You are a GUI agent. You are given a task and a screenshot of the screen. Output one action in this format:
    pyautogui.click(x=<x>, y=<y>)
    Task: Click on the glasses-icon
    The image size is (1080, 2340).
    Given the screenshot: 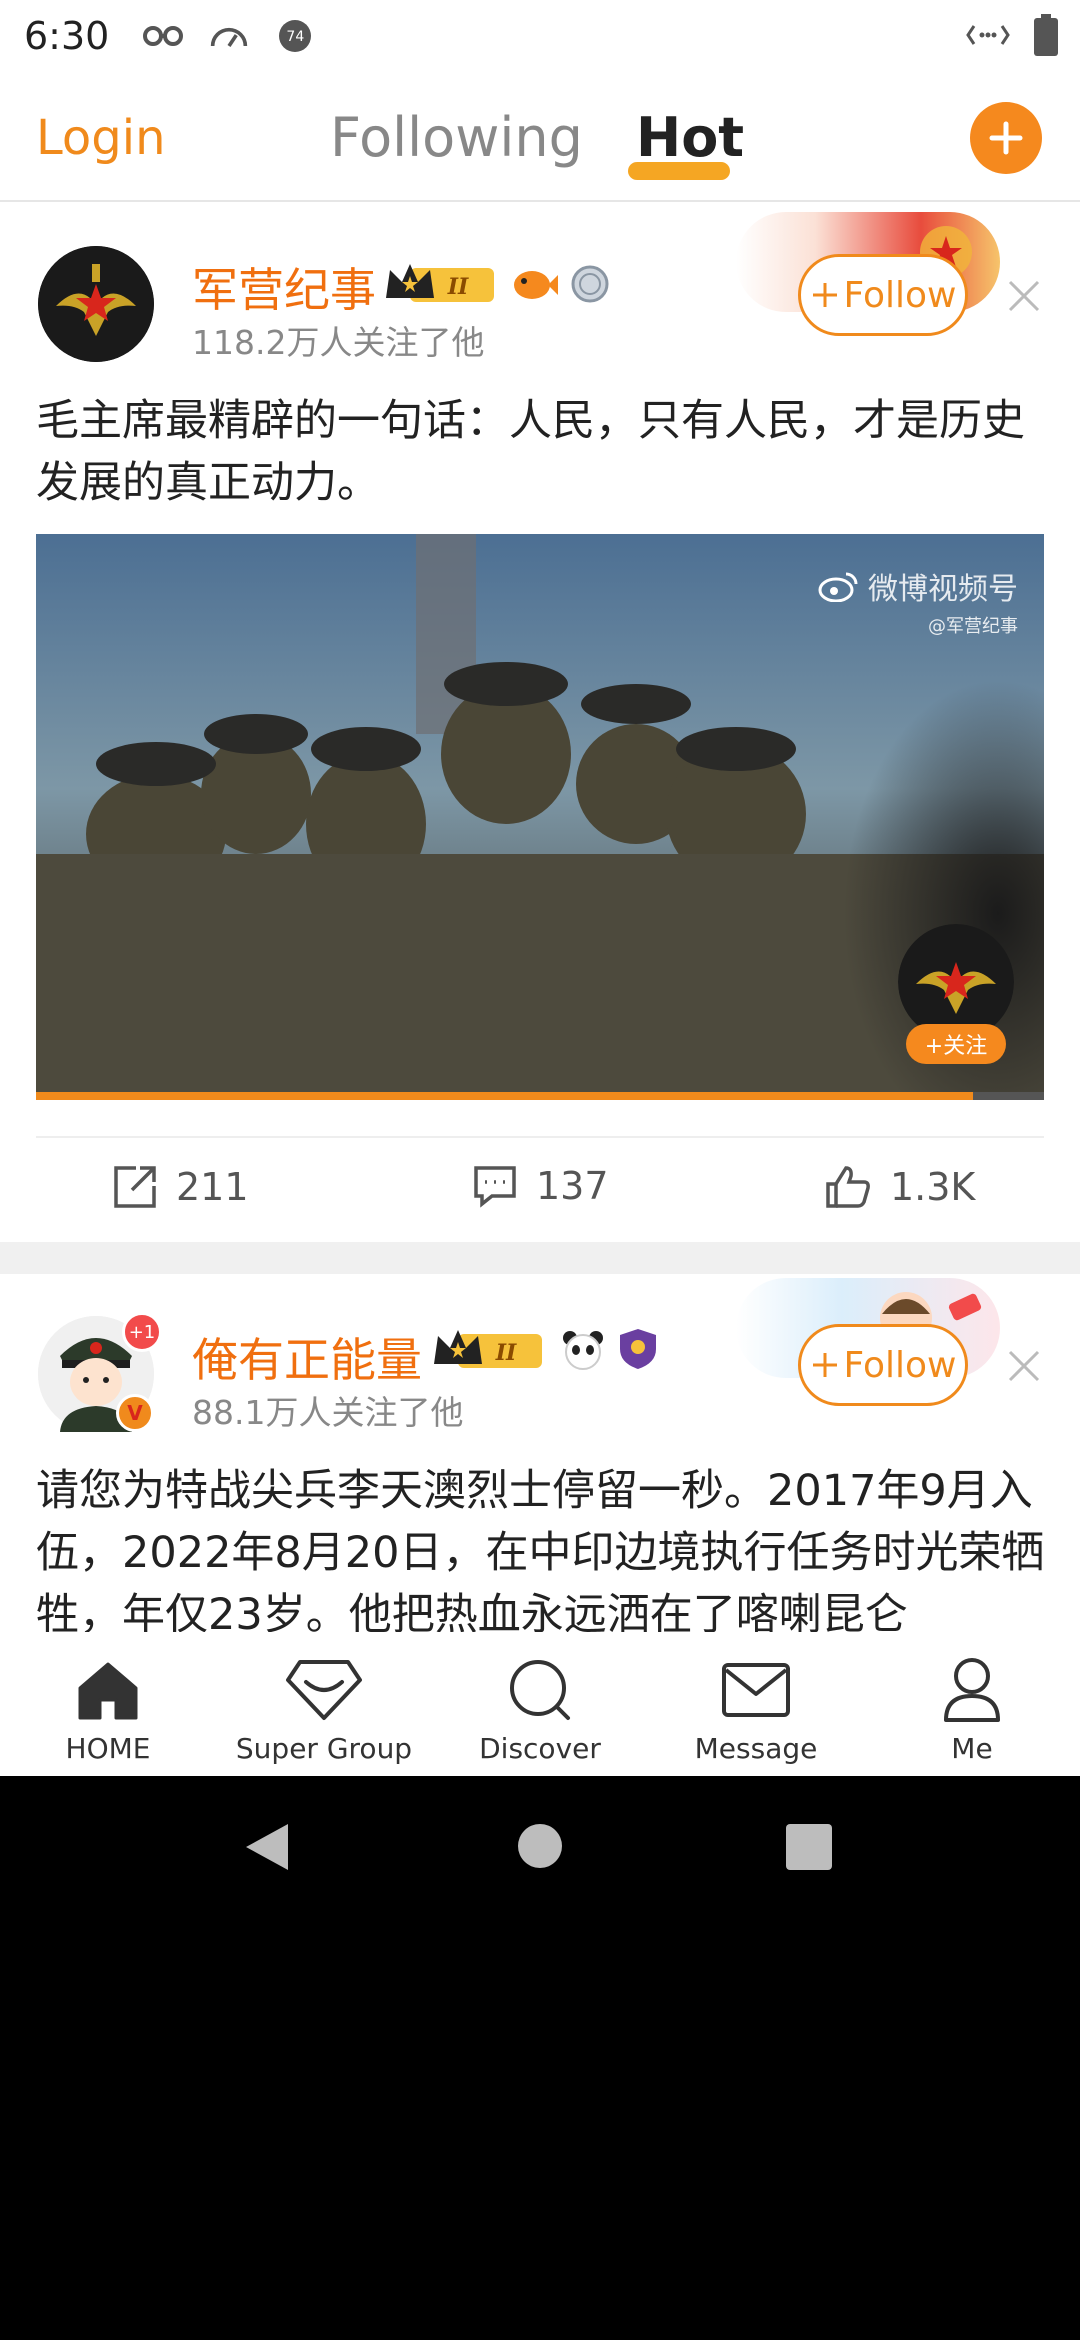 What is the action you would take?
    pyautogui.click(x=163, y=36)
    